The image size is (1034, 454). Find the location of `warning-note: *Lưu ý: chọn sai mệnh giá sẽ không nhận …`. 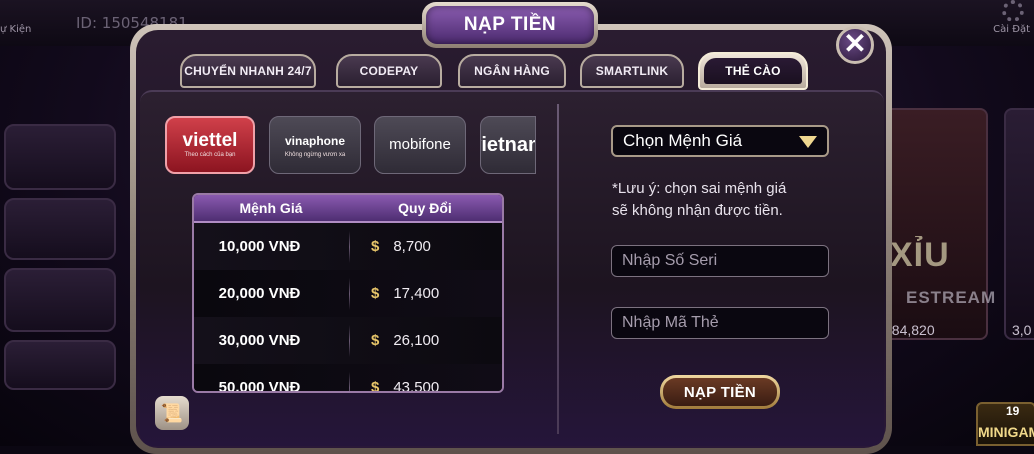

warning-note: *Lưu ý: chọn sai mệnh giá sẽ không nhận … is located at coordinates (722, 200).